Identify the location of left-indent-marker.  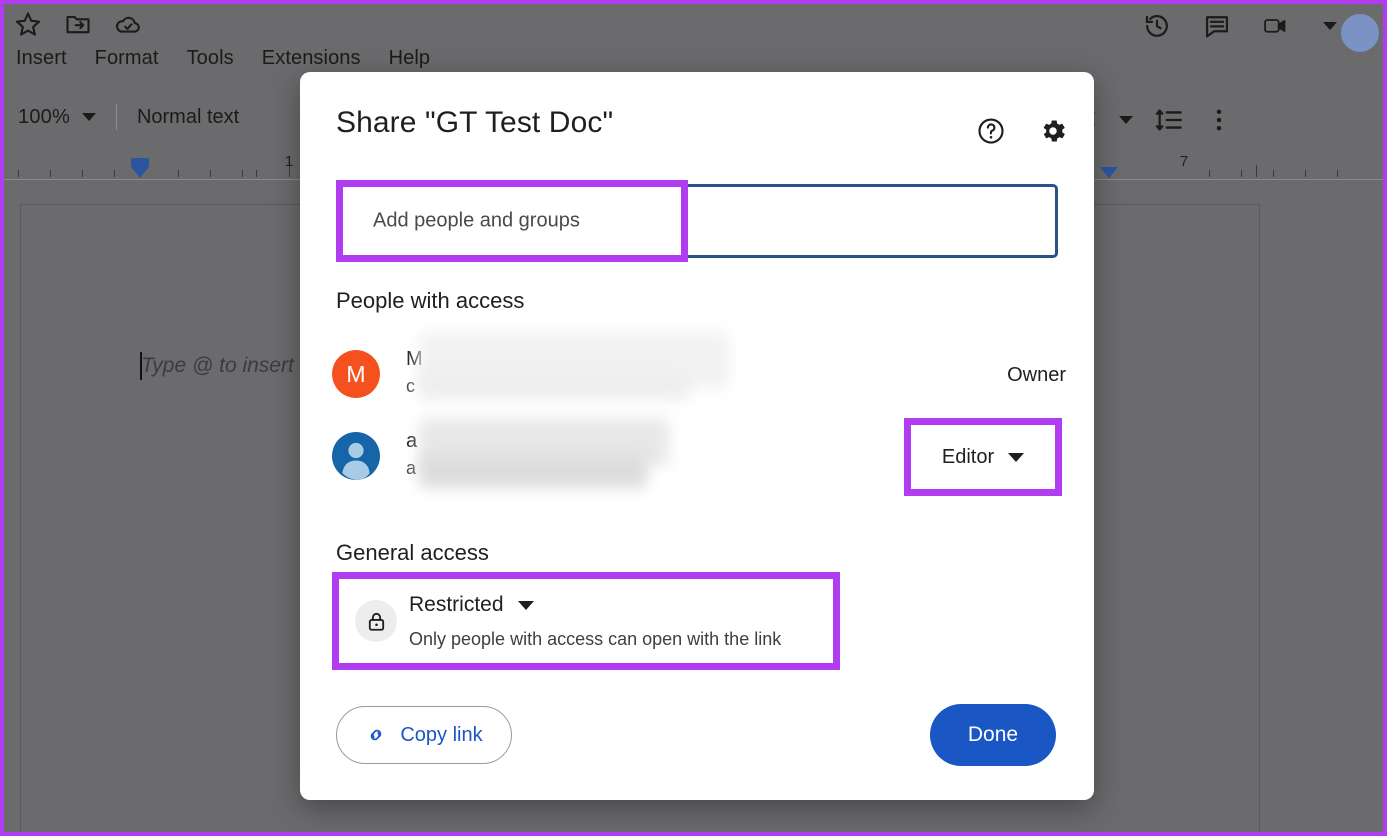
(140, 172).